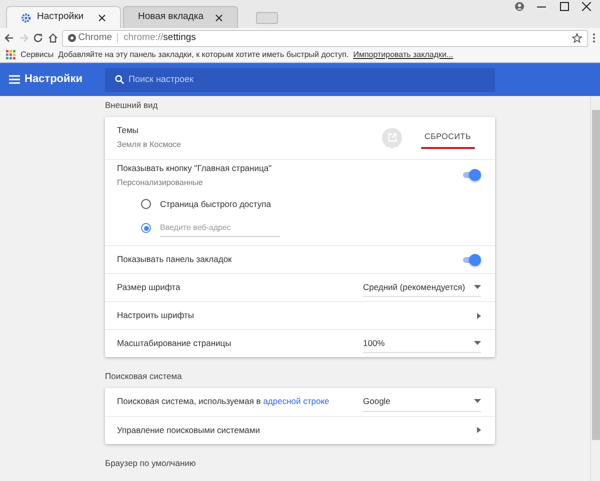 The height and width of the screenshot is (481, 600). Describe the element at coordinates (422, 402) in the screenshot. I see `dropdown: Google` at that location.